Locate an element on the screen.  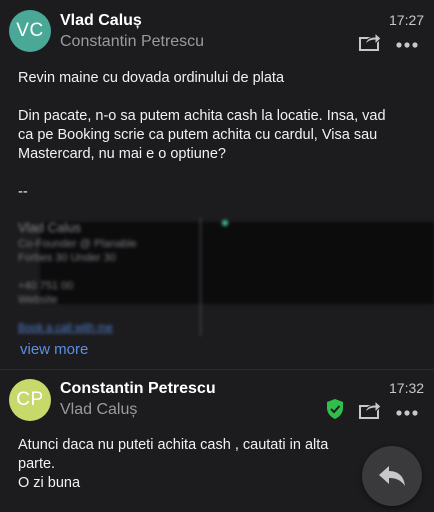
avatar: VC is located at coordinates (30, 31).